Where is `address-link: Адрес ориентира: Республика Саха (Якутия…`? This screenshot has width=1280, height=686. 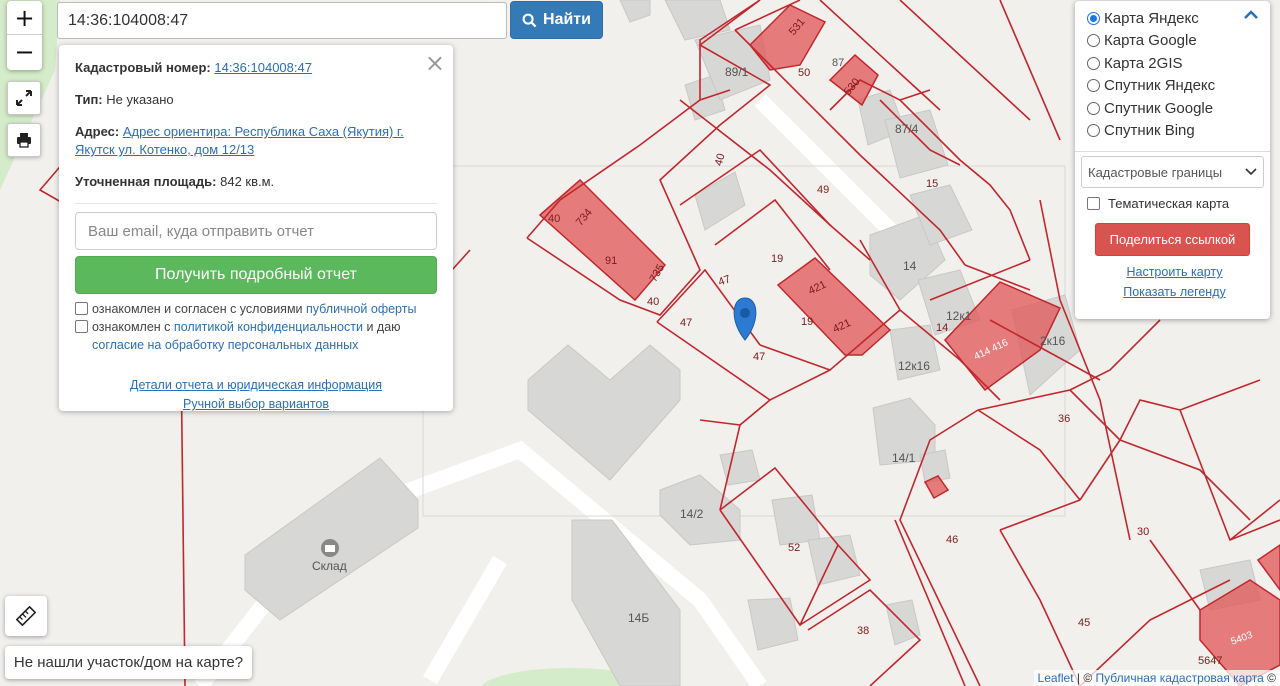 address-link: Адрес ориентира: Республика Саха (Якутия… is located at coordinates (239, 140).